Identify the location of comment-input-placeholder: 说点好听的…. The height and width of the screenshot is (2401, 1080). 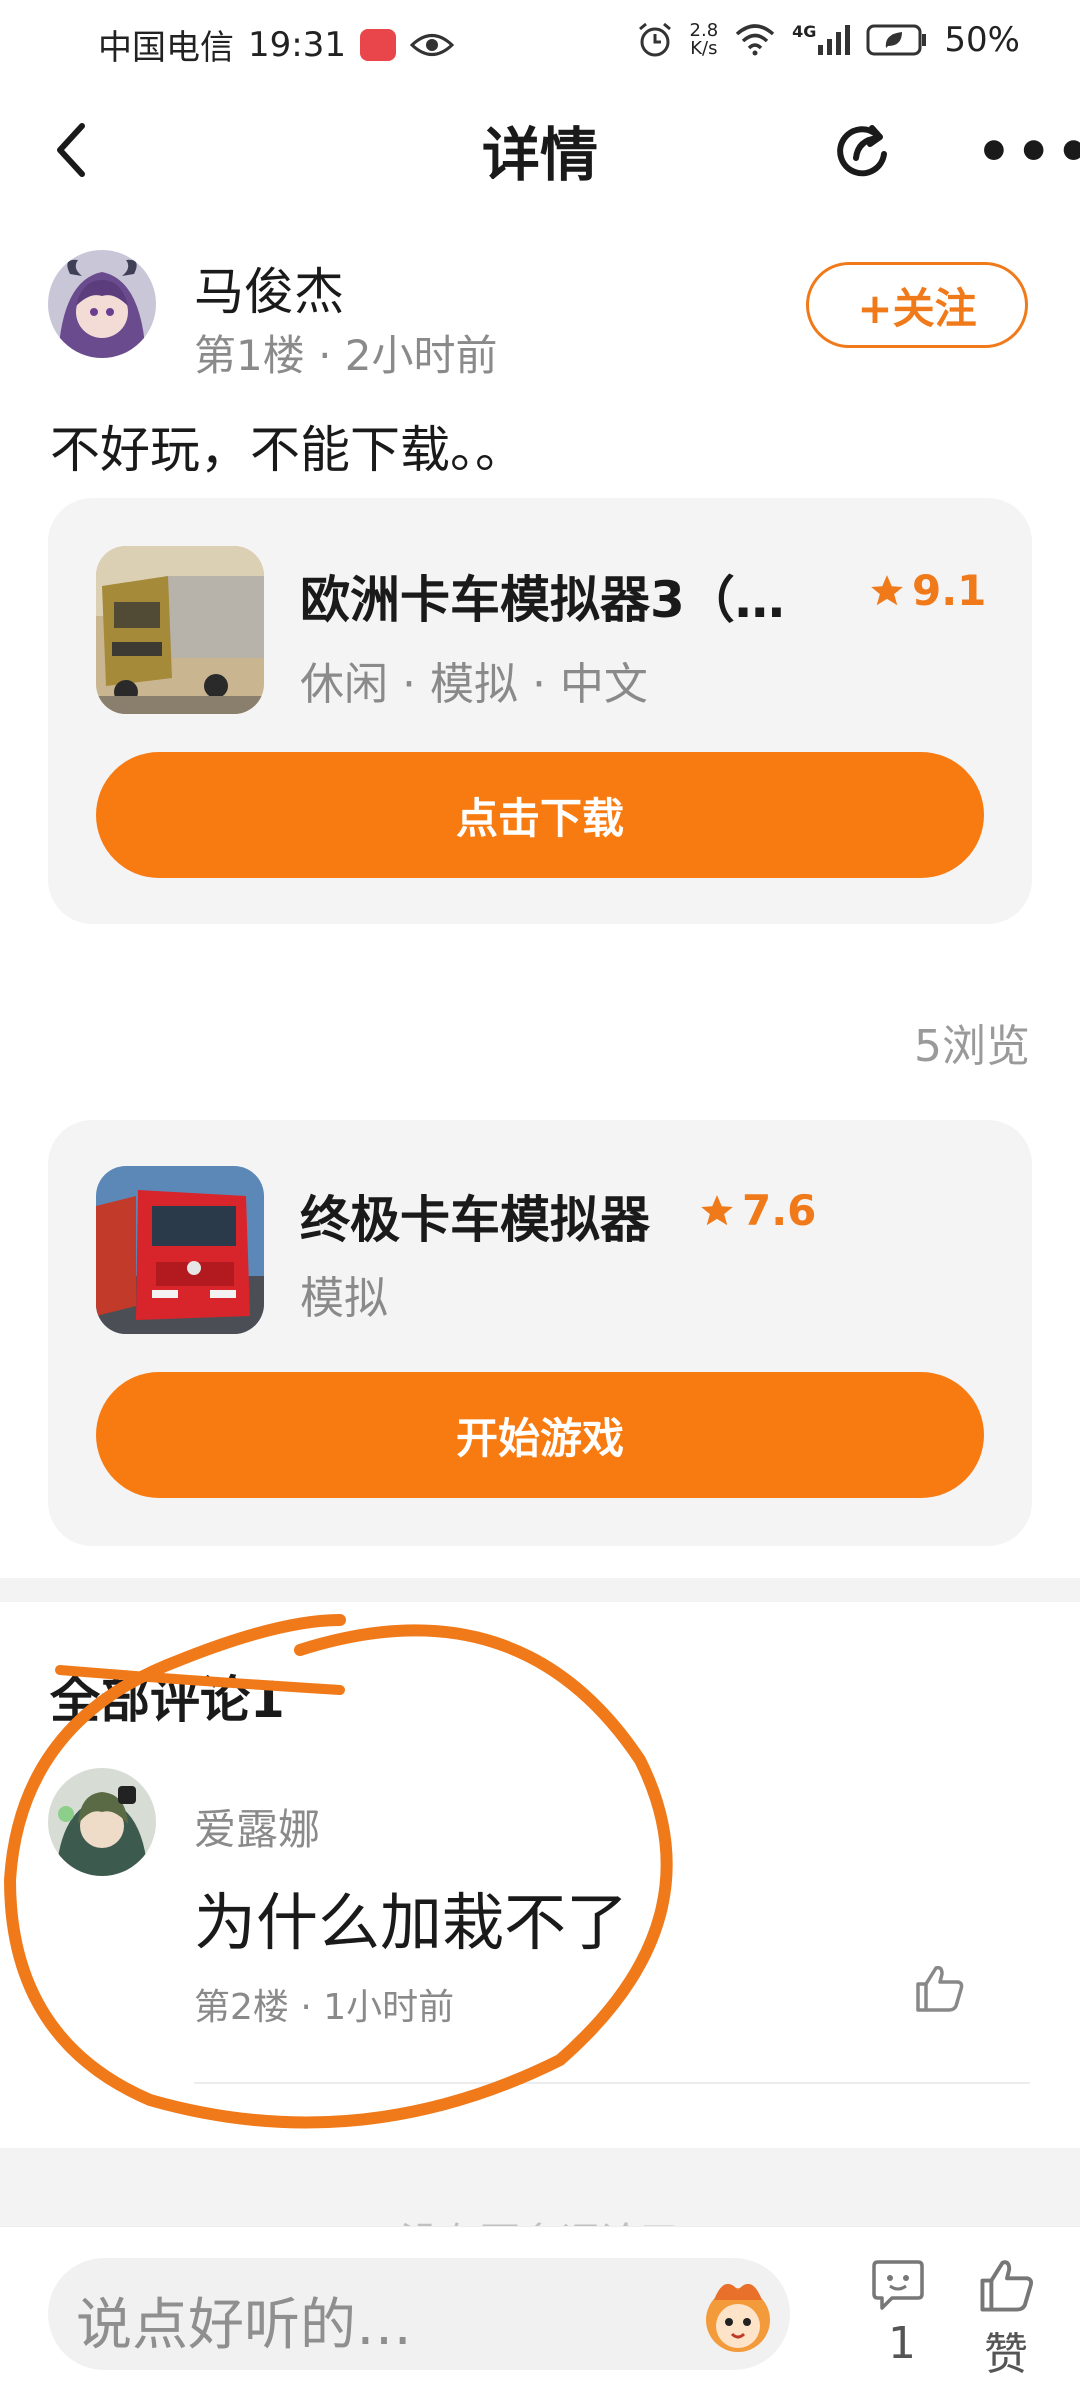
(244, 2320).